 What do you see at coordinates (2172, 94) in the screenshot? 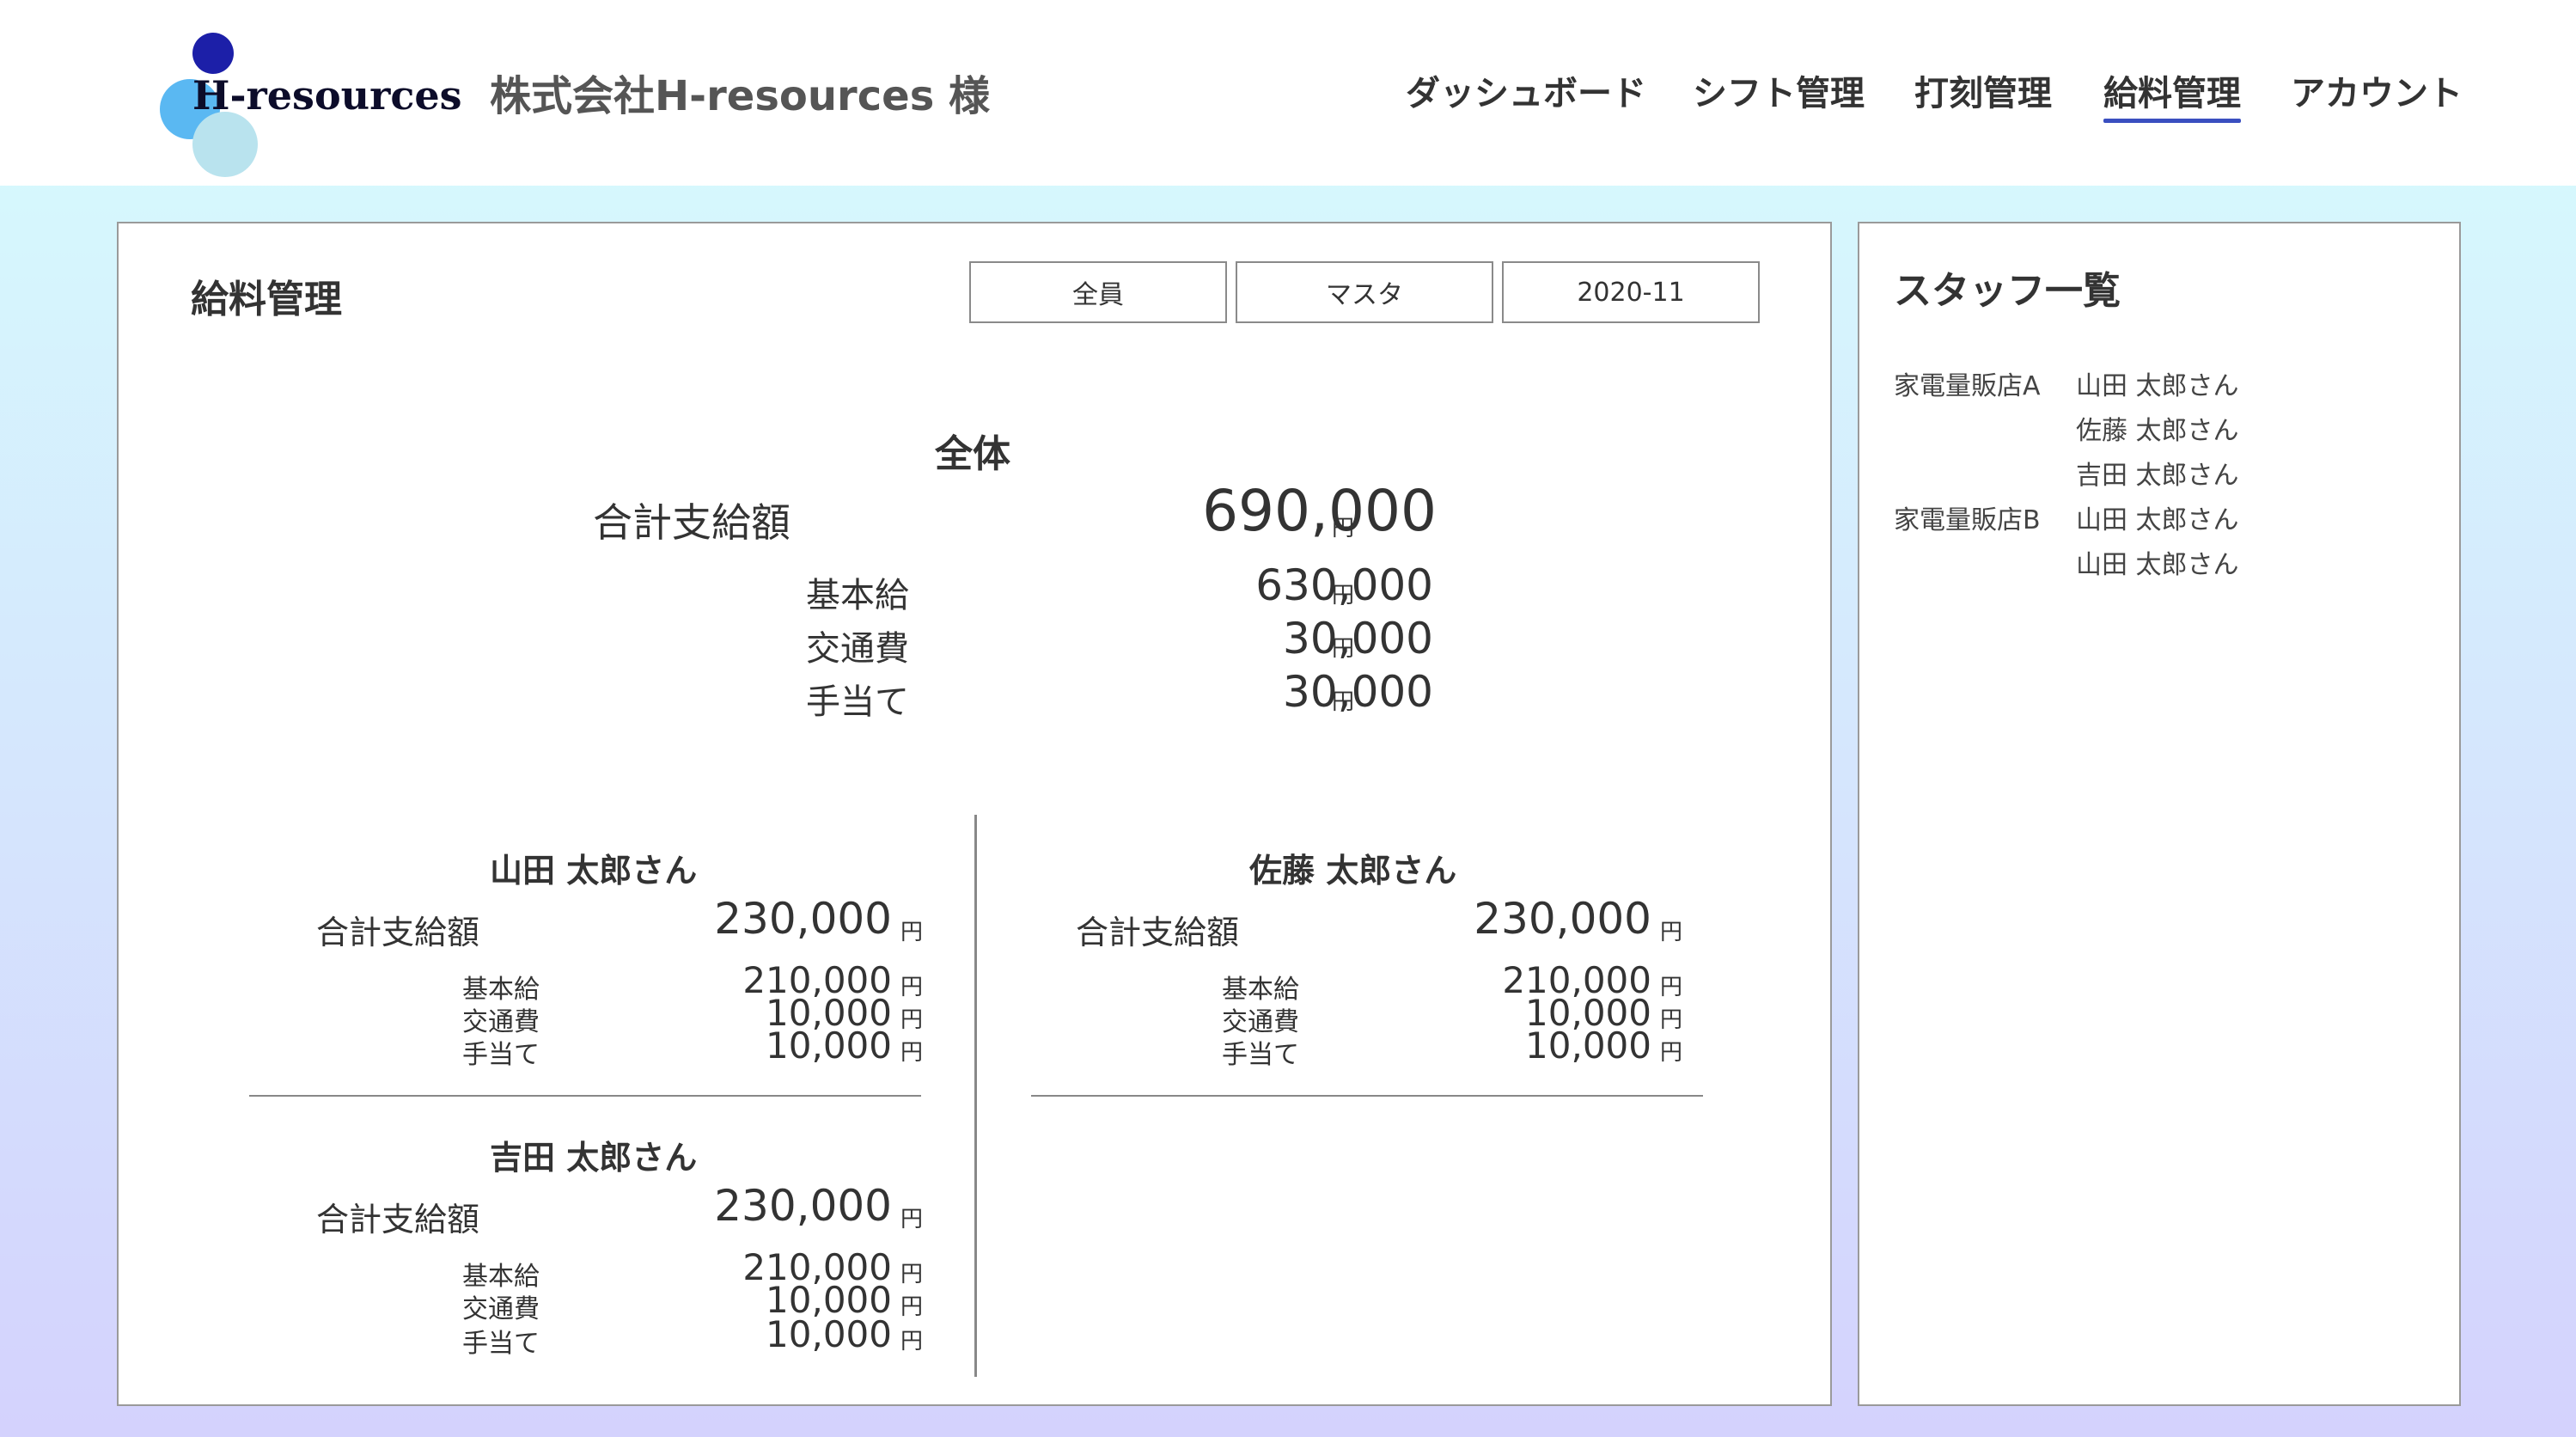
I see `nav-salary: 給料管理` at bounding box center [2172, 94].